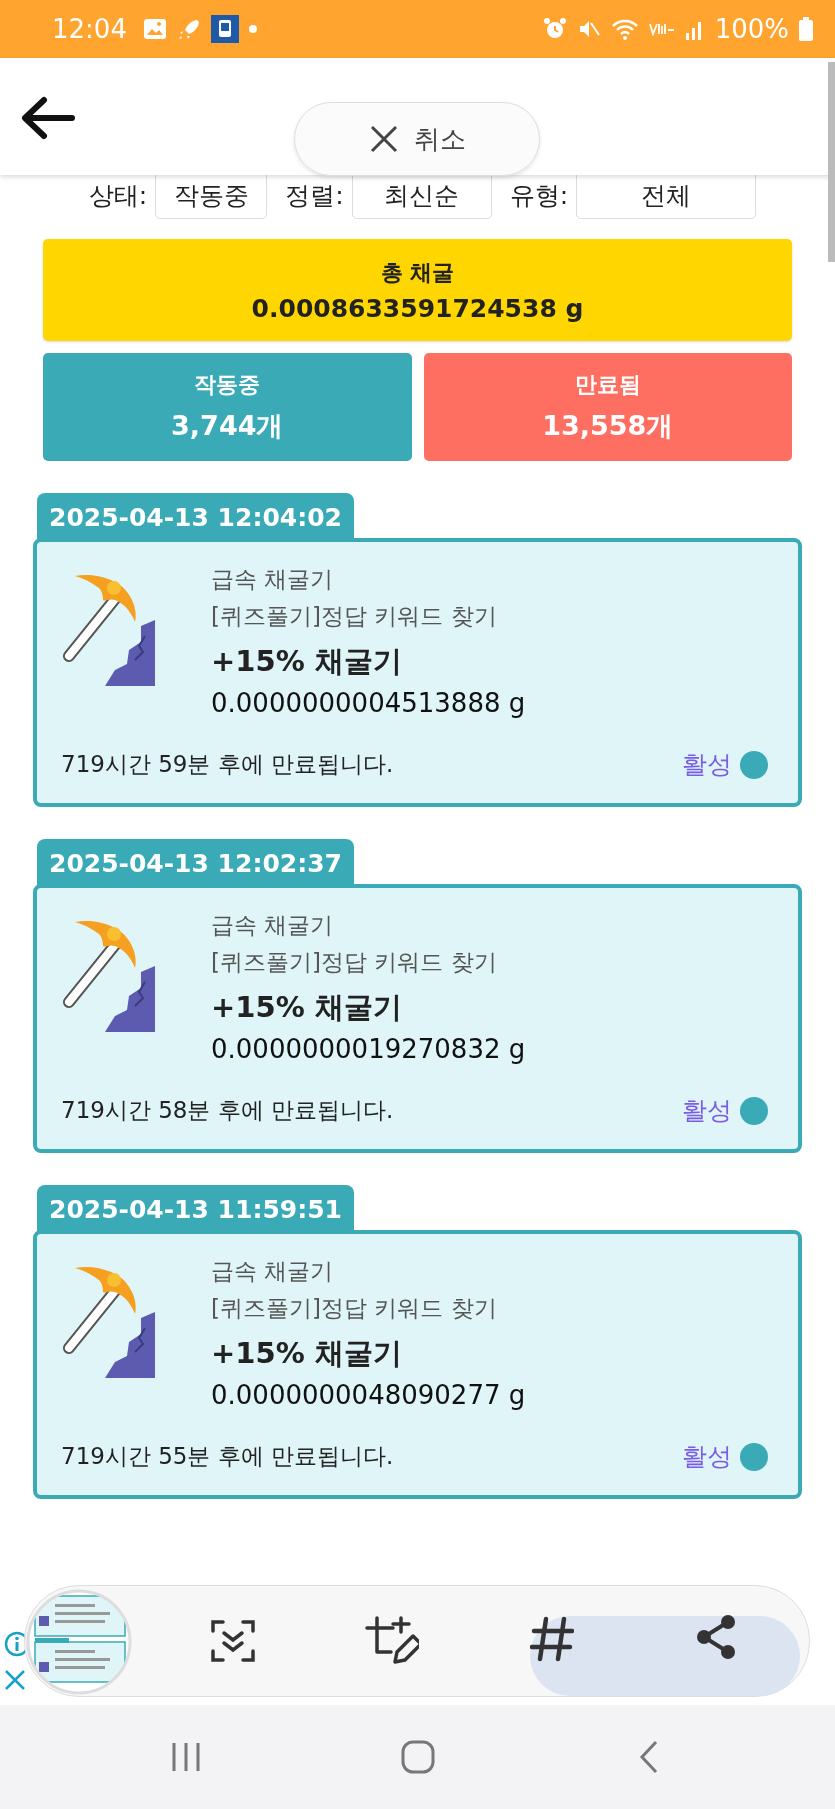 The height and width of the screenshot is (1809, 835). I want to click on filter-dropdown: 최신순, so click(421, 197).